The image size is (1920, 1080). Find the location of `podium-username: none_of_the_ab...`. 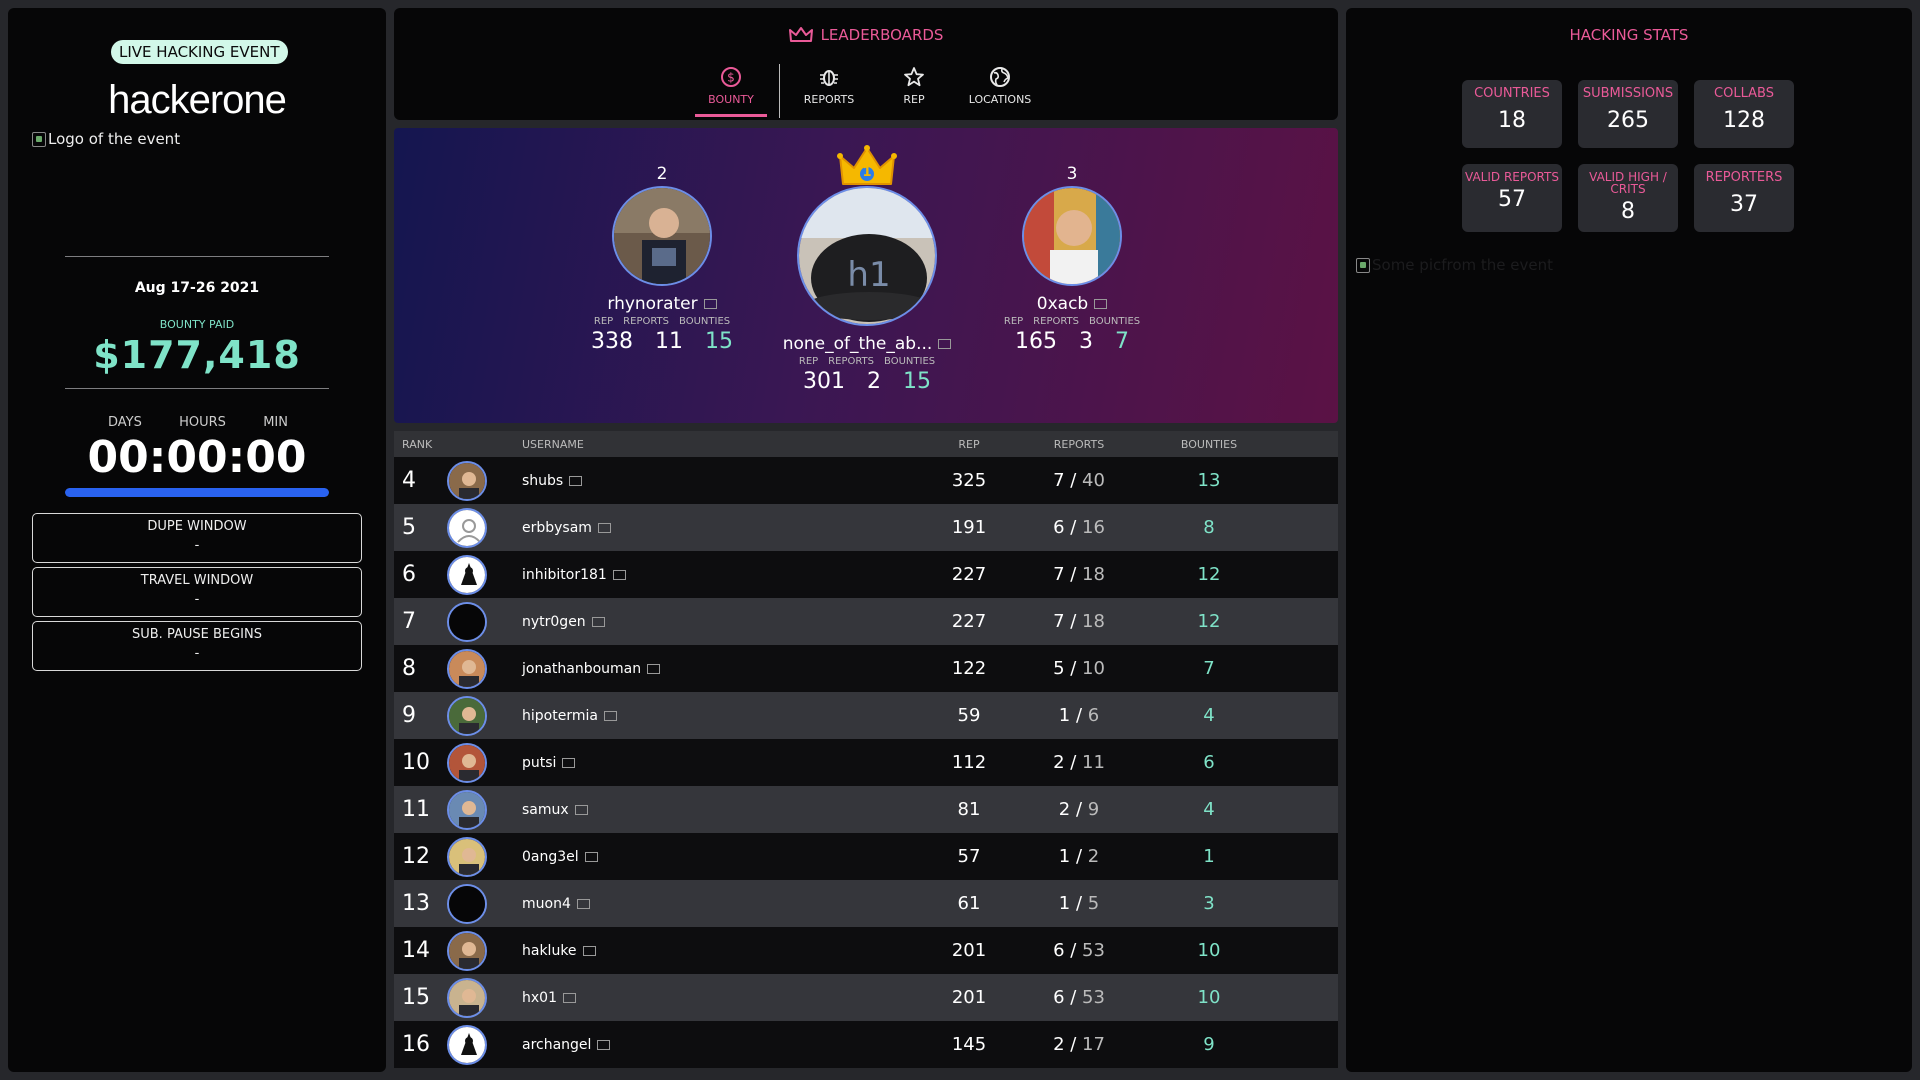

podium-username: none_of_the_ab... is located at coordinates (857, 344).